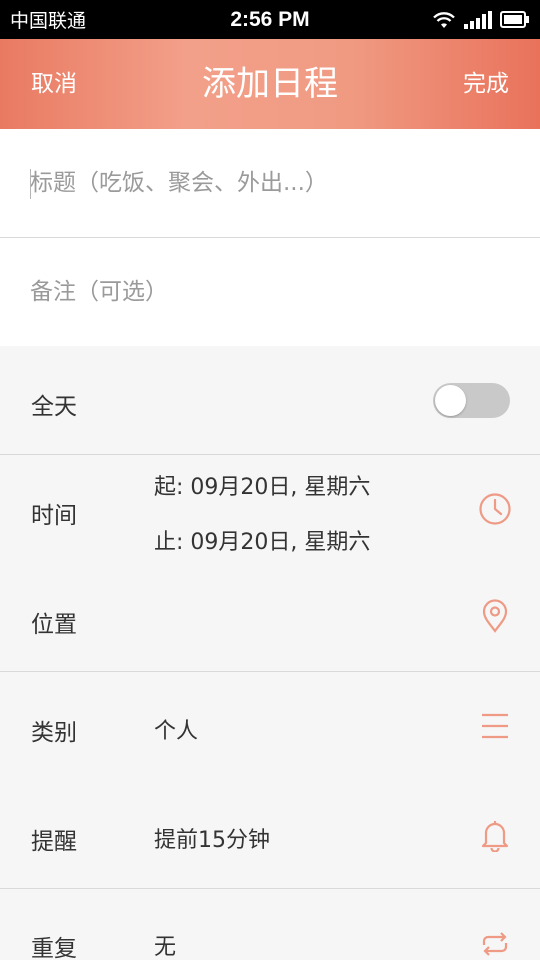 The image size is (540, 960). Describe the element at coordinates (495, 616) in the screenshot. I see `location-pin-icon` at that location.